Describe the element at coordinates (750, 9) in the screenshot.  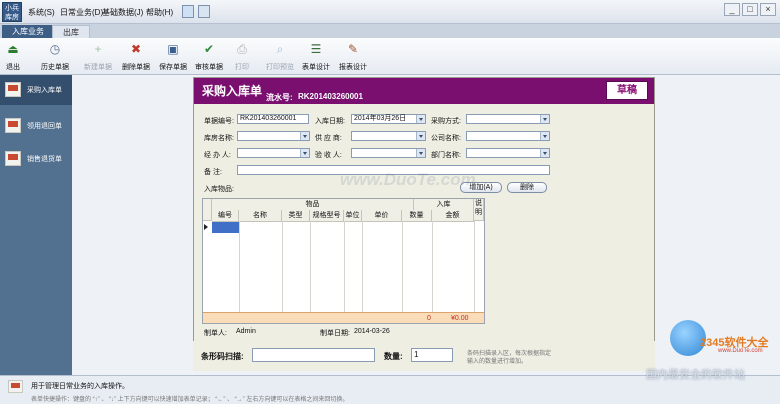
I see `maximize-button: □` at that location.